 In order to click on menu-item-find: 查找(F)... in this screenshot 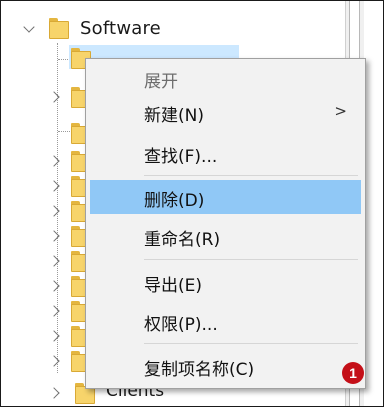, I will do `click(225, 153)`.